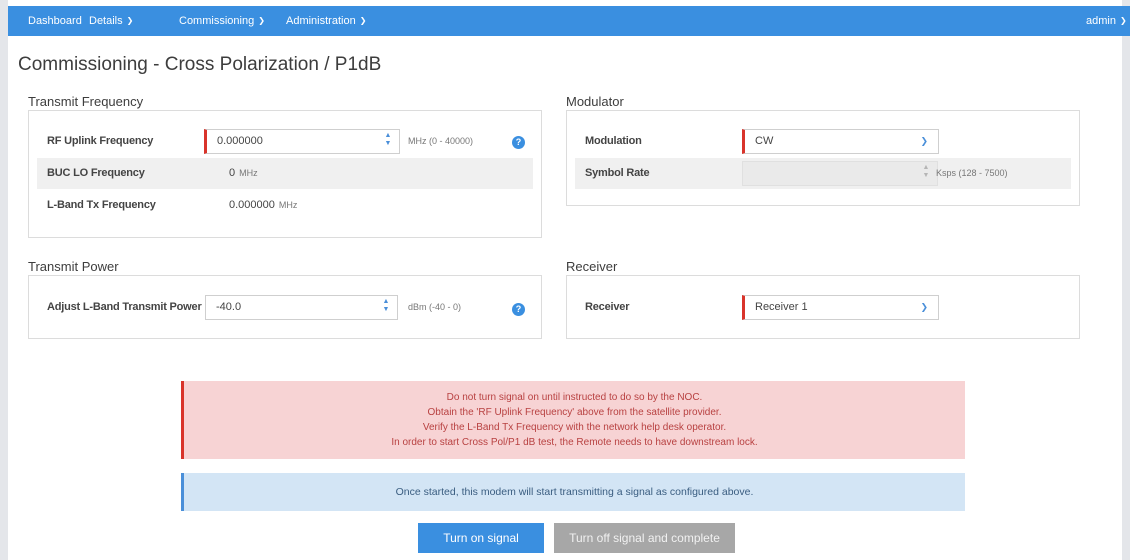  Describe the element at coordinates (840, 141) in the screenshot. I see `modulation-select: CW ❯` at that location.